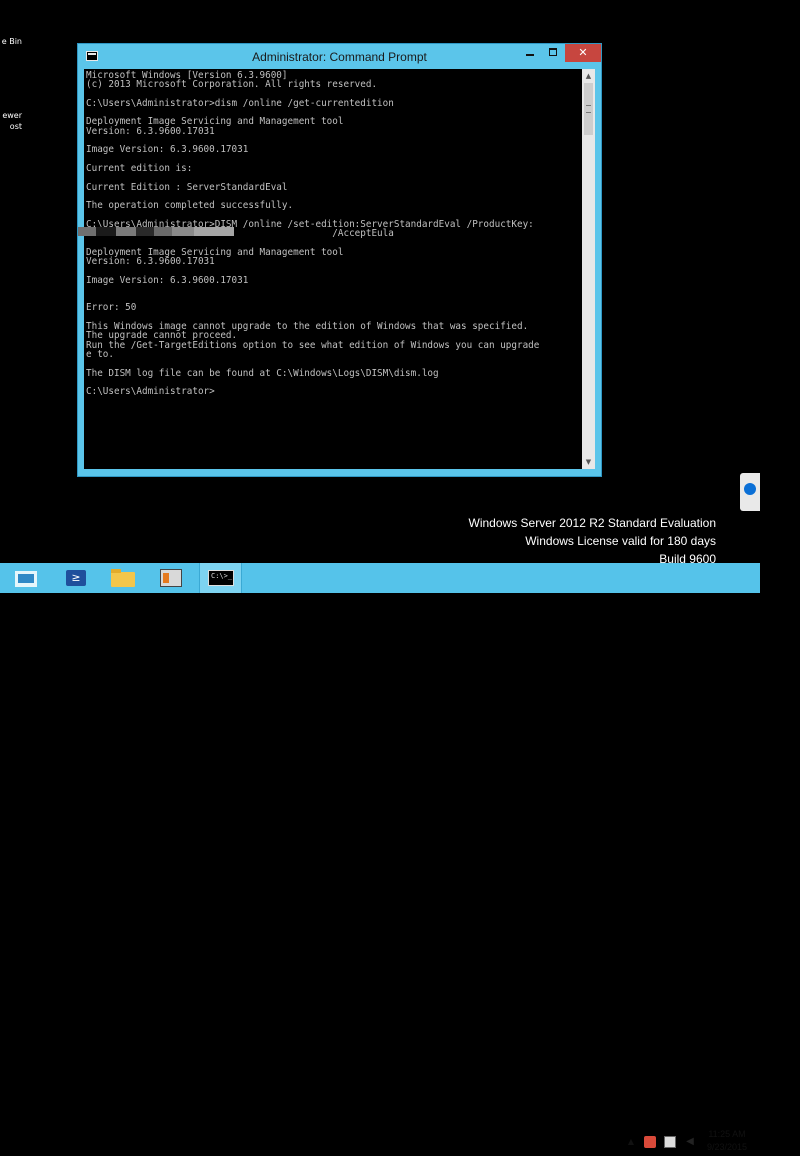 The image size is (800, 1156). I want to click on start-button, so click(25, 578).